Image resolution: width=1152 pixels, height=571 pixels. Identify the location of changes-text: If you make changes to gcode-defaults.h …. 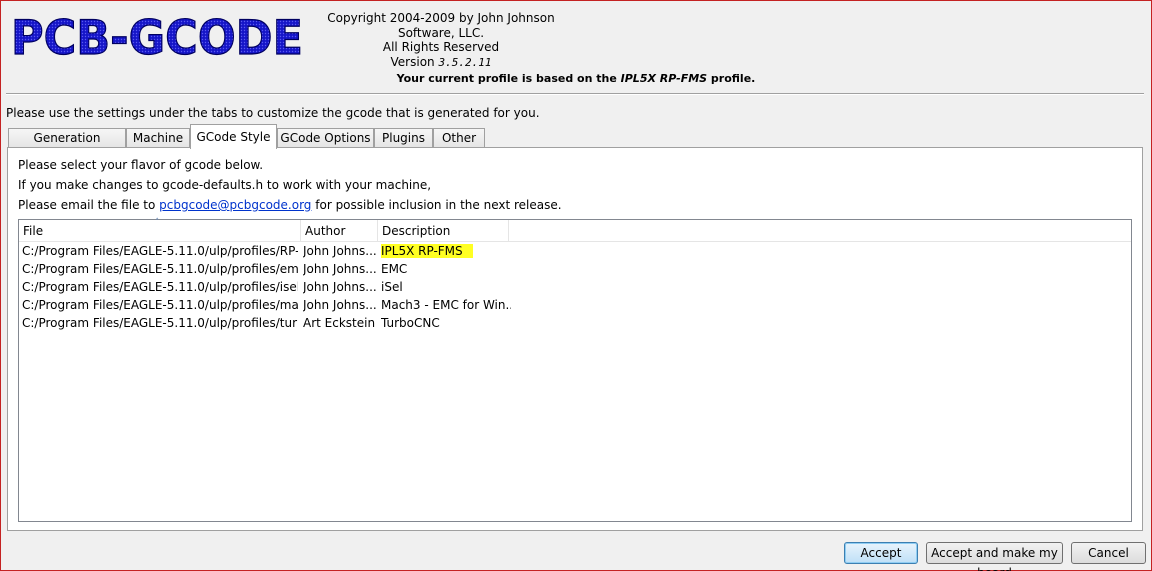
(225, 185).